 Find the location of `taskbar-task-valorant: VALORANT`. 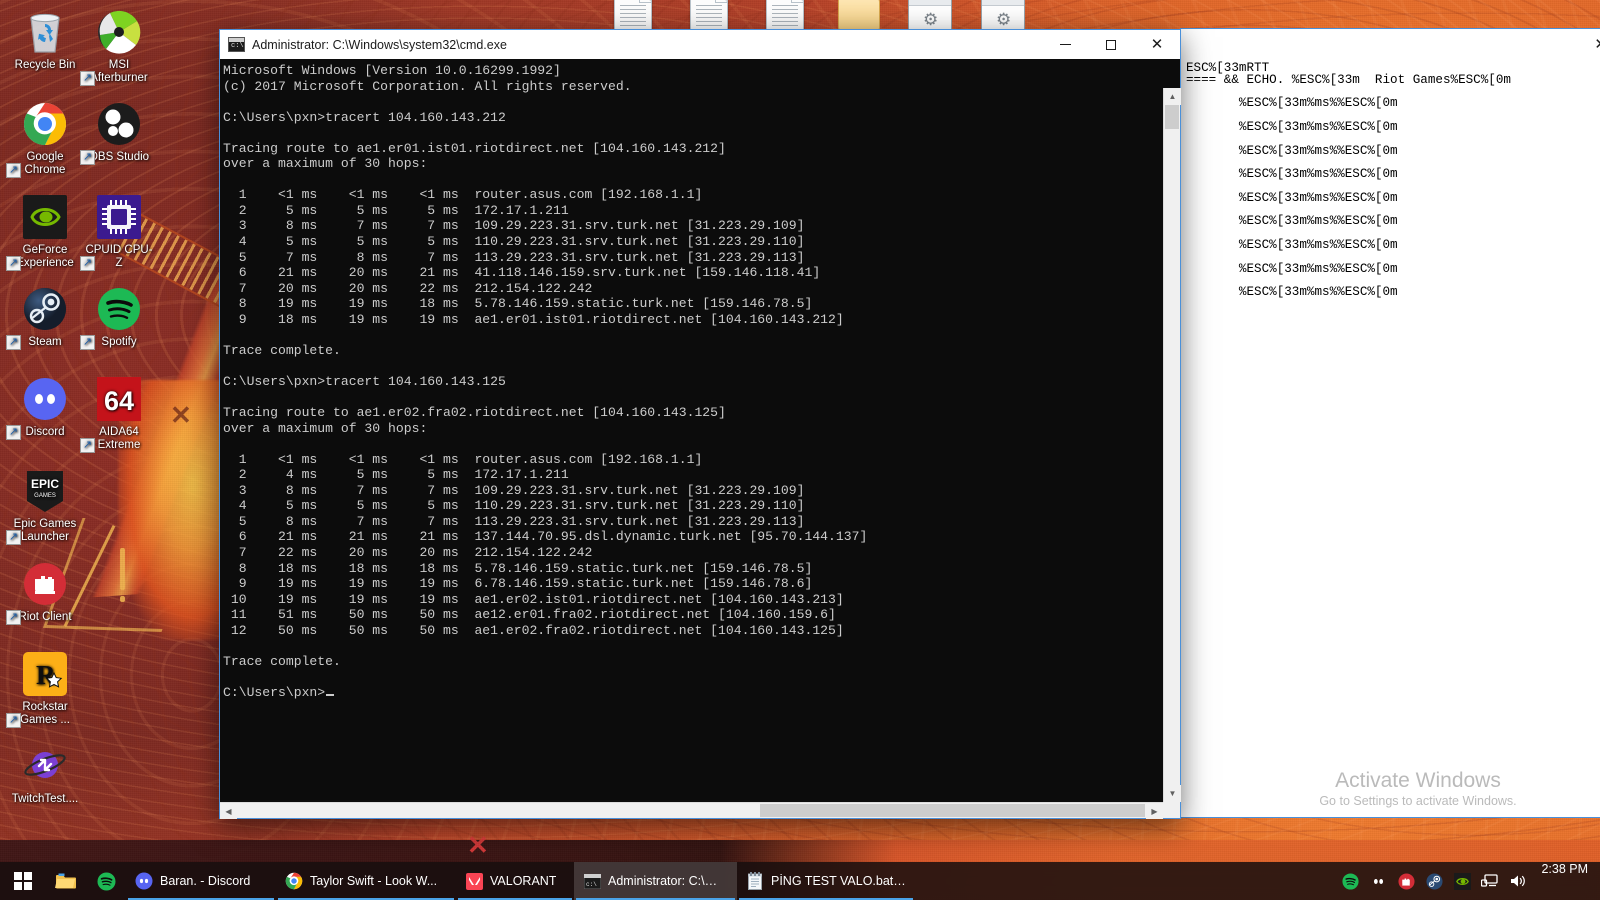

taskbar-task-valorant: VALORANT is located at coordinates (515, 881).